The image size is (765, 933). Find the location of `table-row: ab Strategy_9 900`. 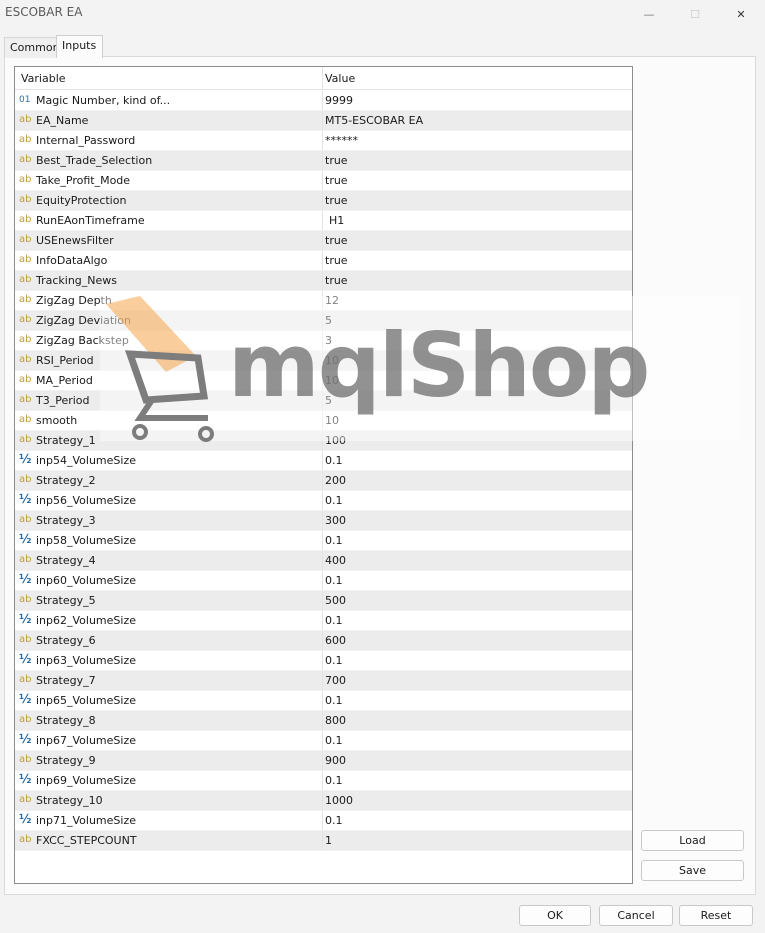

table-row: ab Strategy_9 900 is located at coordinates (323, 761).